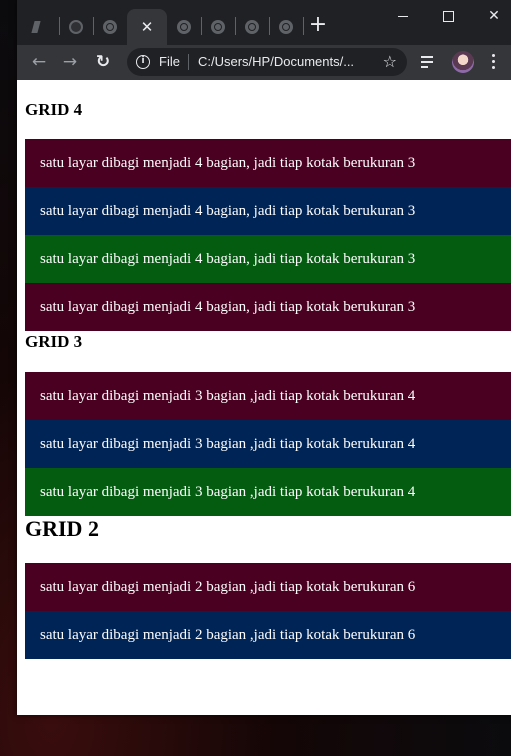 The width and height of the screenshot is (511, 756). I want to click on tab-active: ✕, so click(147, 27).